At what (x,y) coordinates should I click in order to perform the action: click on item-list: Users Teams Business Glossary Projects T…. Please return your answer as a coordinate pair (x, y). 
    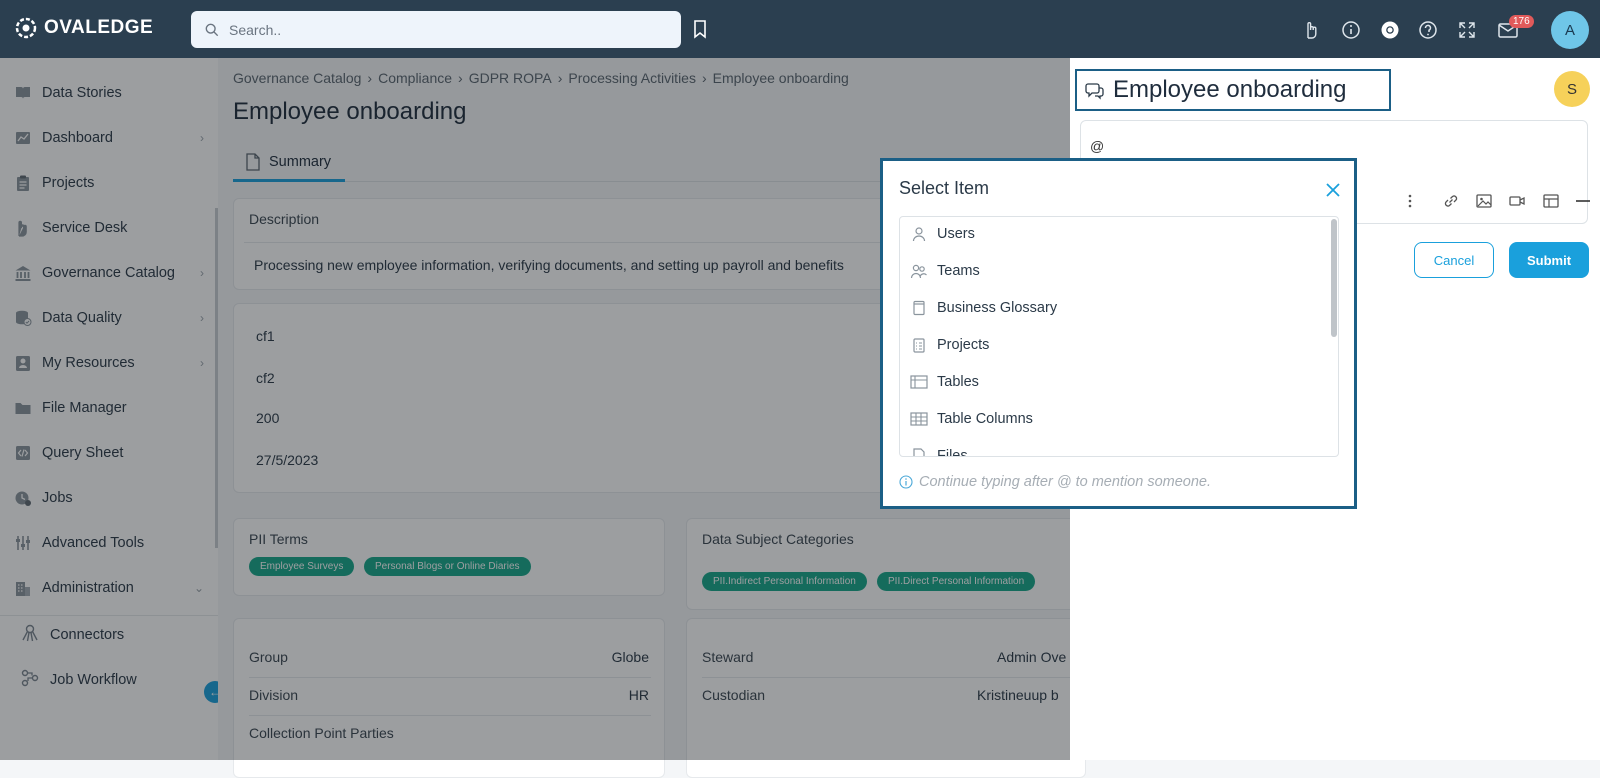
    Looking at the image, I should click on (1119, 336).